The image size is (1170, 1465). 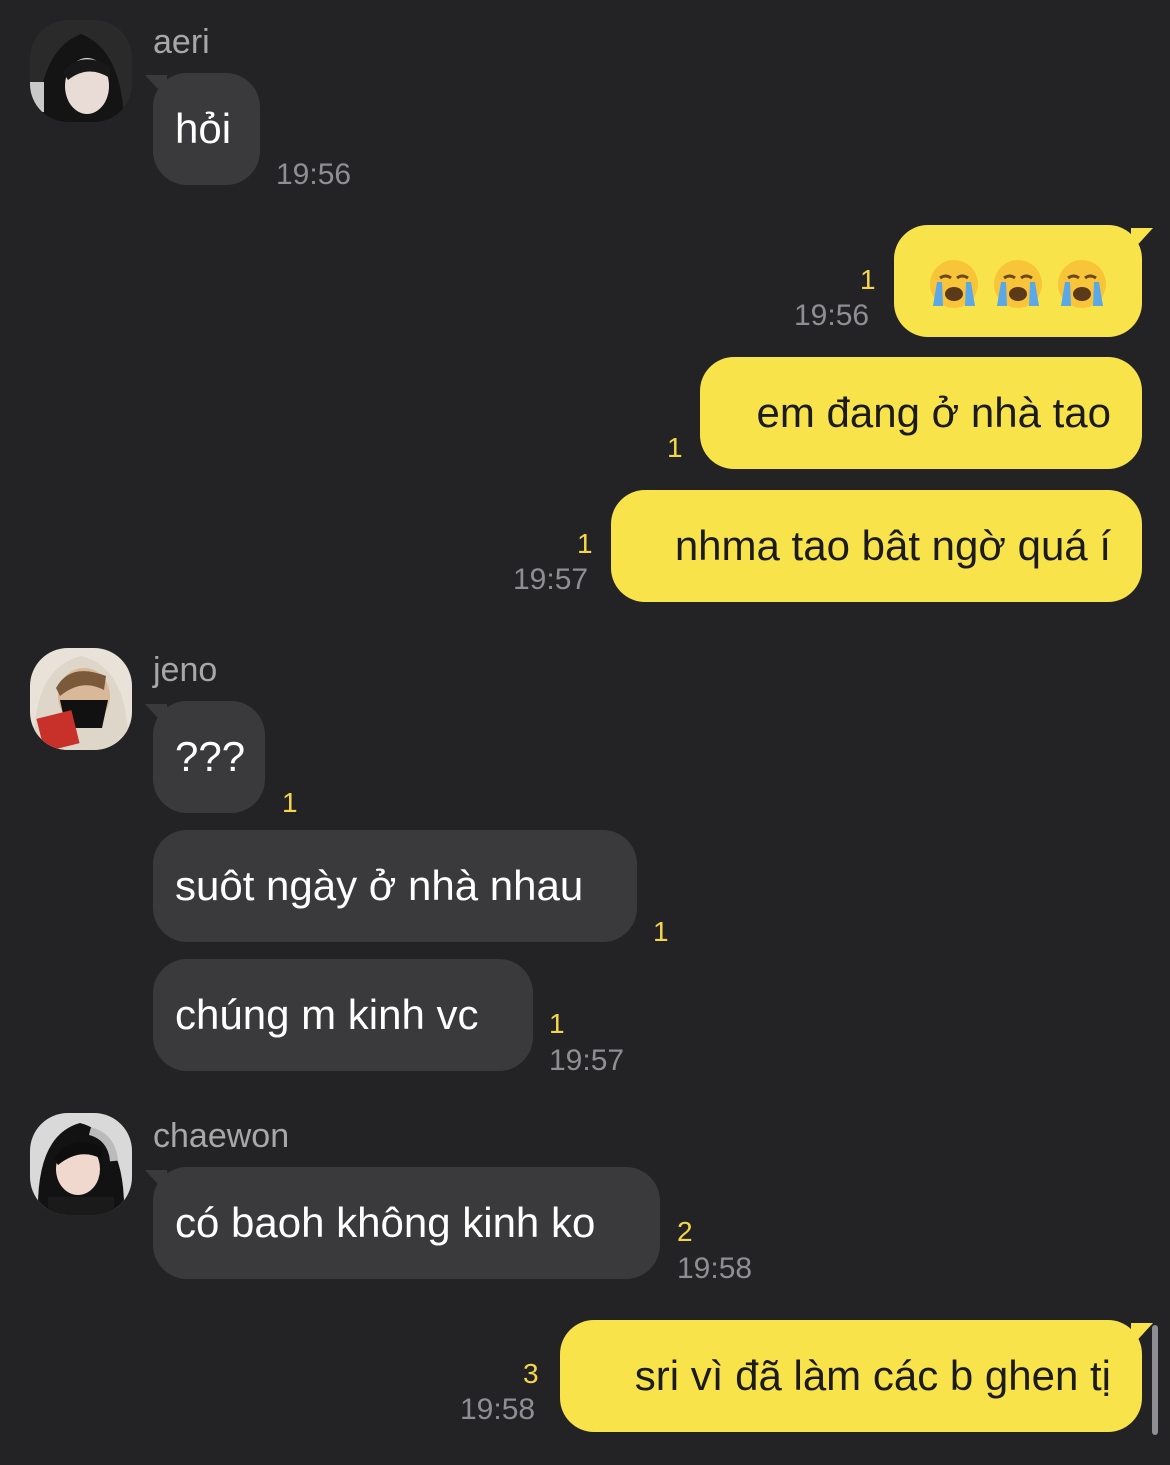 I want to click on sender-name: aeri, so click(x=181, y=42).